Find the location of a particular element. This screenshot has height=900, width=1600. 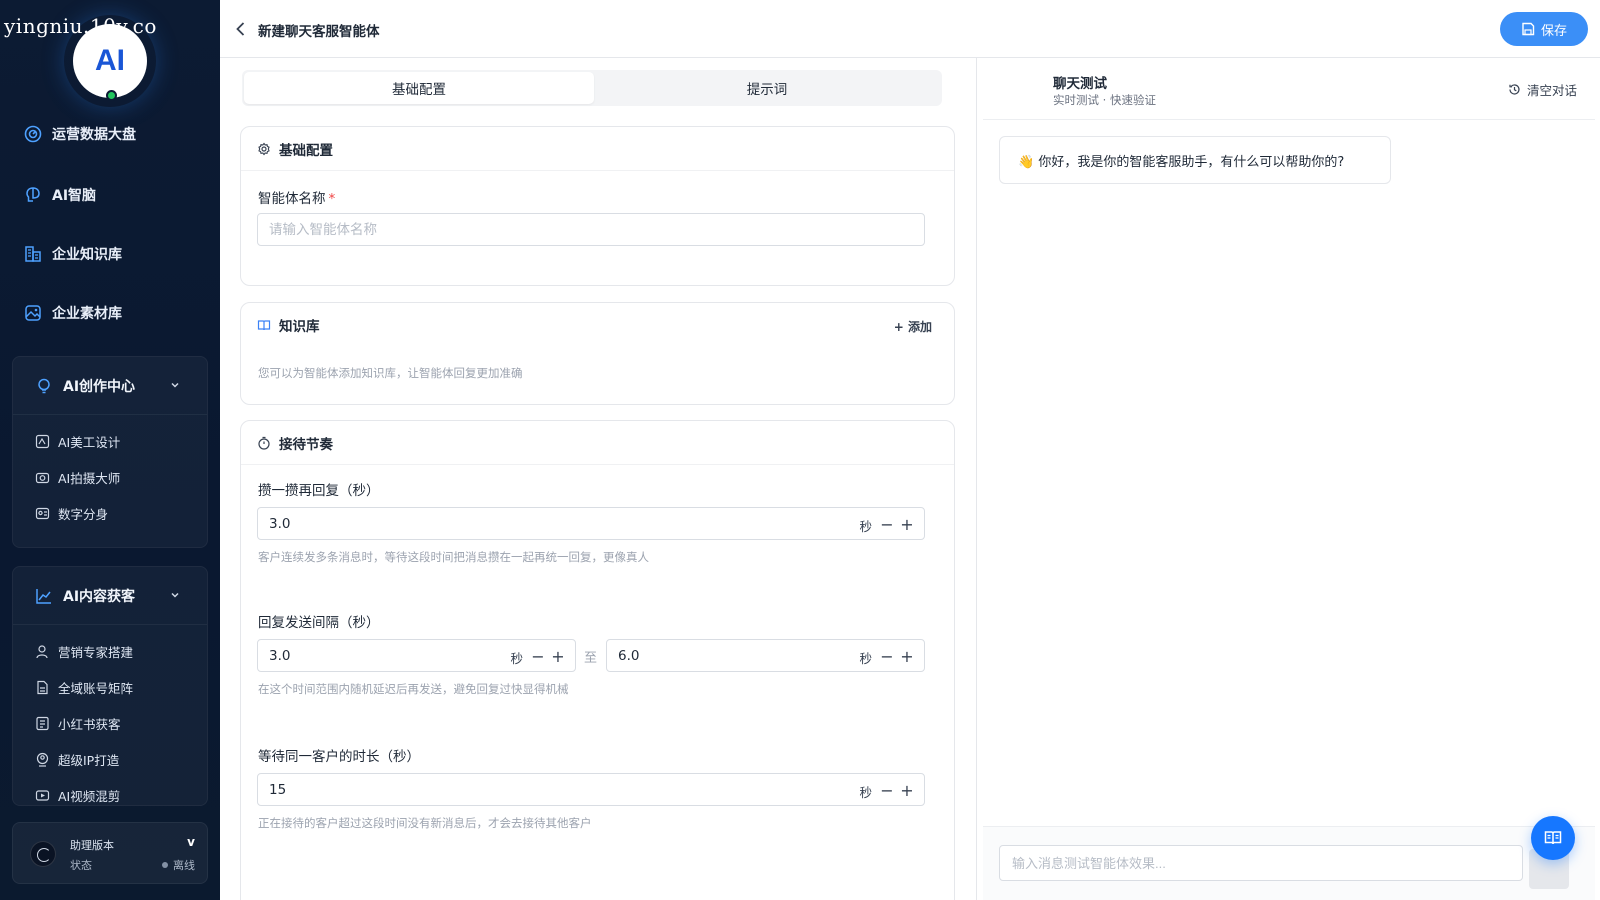

brain-icon is located at coordinates (33, 194).